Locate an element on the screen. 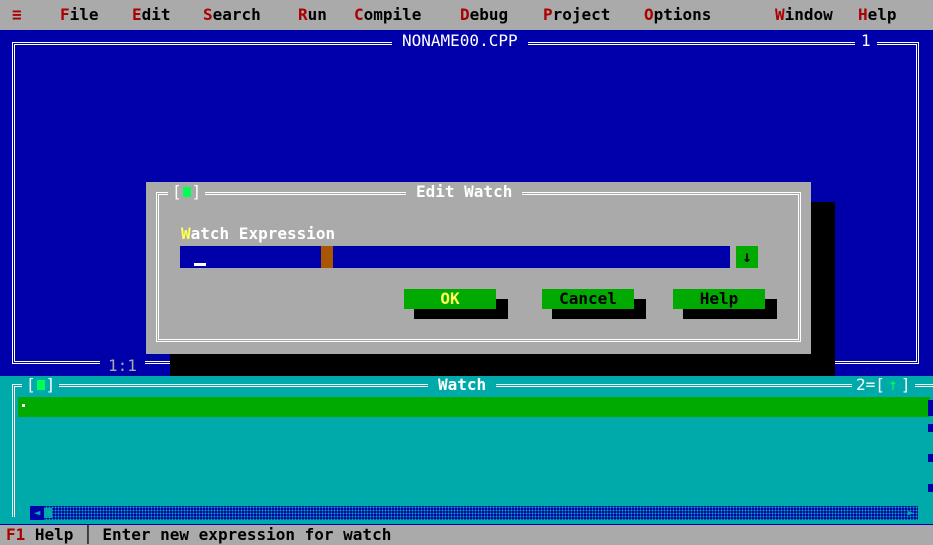 The image size is (933, 545). status-message: Enter new expression for watch is located at coordinates (247, 534).